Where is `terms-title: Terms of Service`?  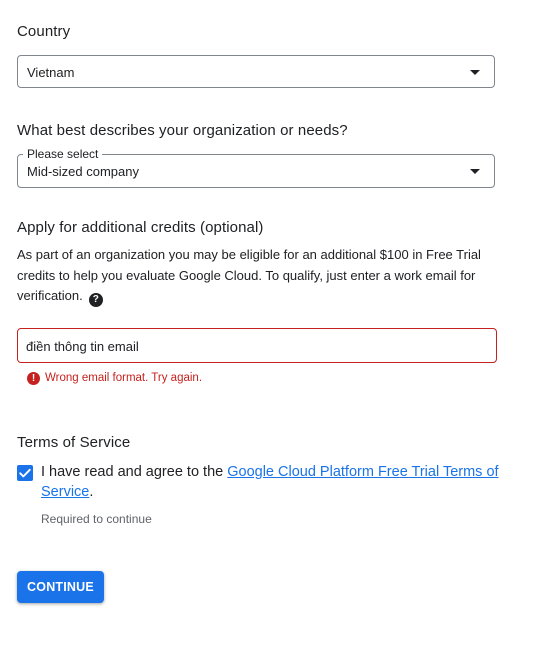
terms-title: Terms of Service is located at coordinates (74, 442).